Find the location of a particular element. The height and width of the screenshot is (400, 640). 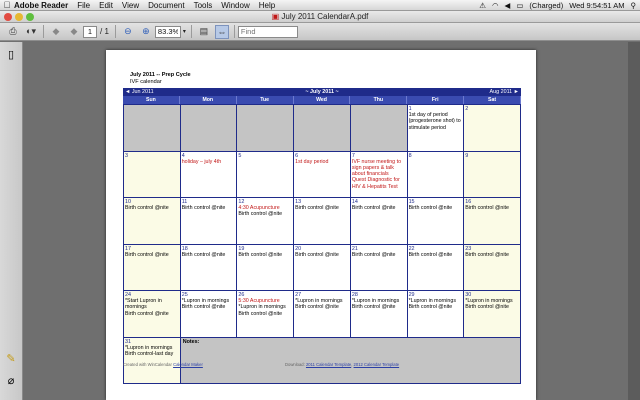

warning-icon: ⚠ is located at coordinates (482, 5).